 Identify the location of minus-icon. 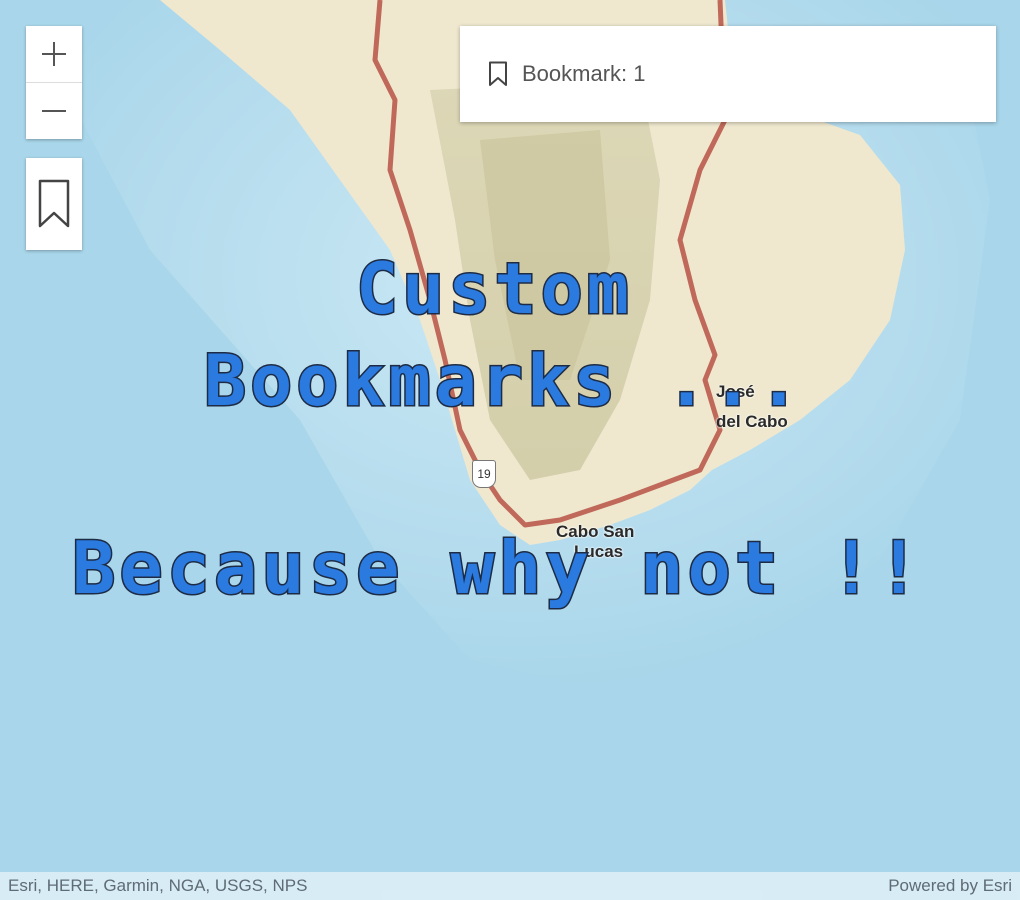
(54, 111).